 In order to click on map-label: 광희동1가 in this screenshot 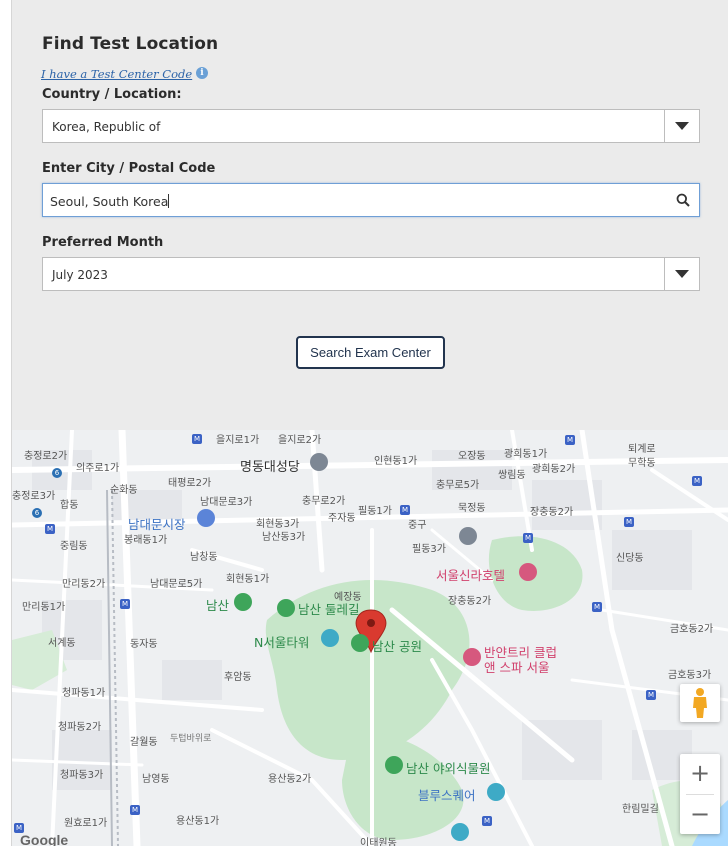, I will do `click(526, 454)`.